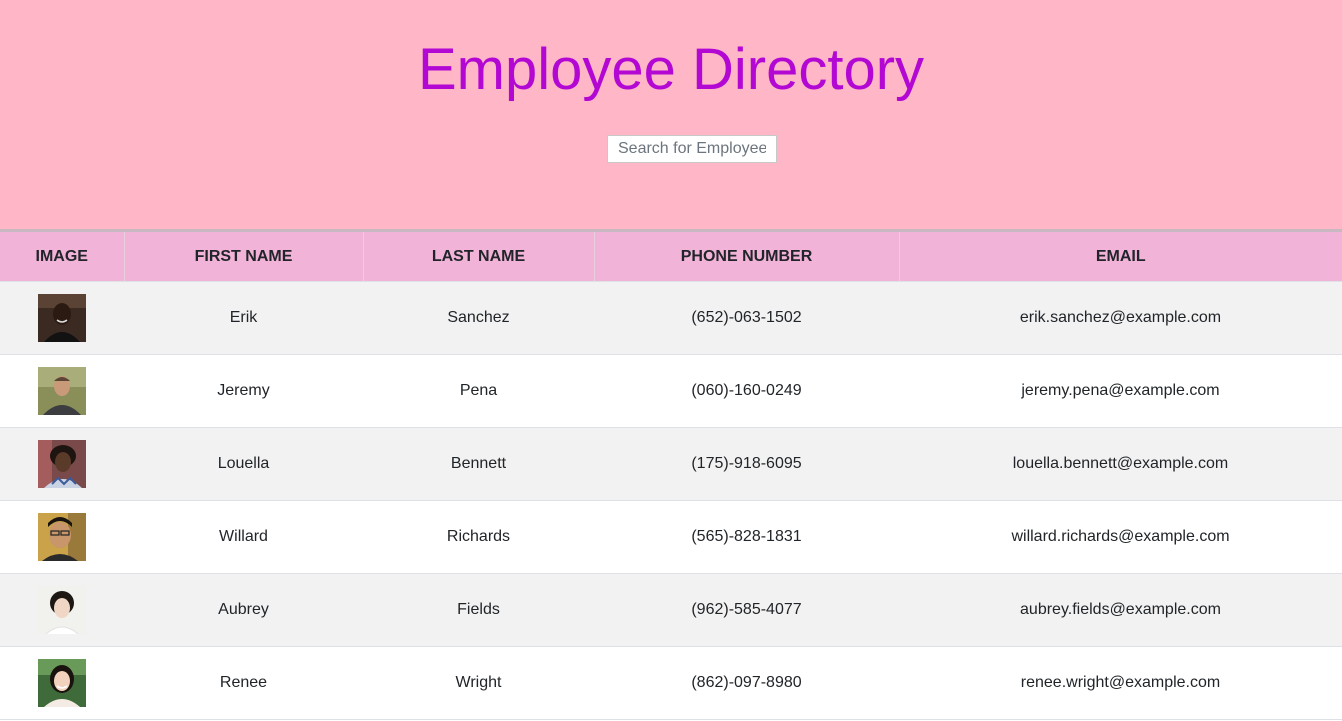 This screenshot has width=1342, height=721. I want to click on email-cell: louella.bennett@example.com, so click(1120, 463).